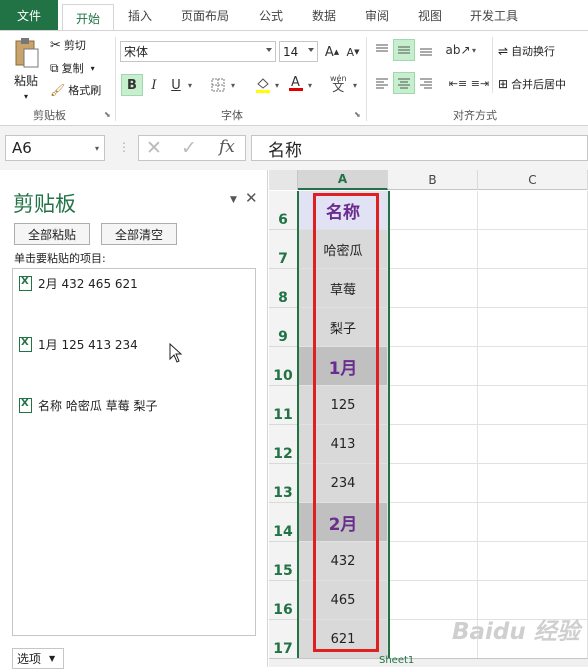 Image resolution: width=588 pixels, height=669 pixels. I want to click on tab-developer: 开发工具, so click(494, 15).